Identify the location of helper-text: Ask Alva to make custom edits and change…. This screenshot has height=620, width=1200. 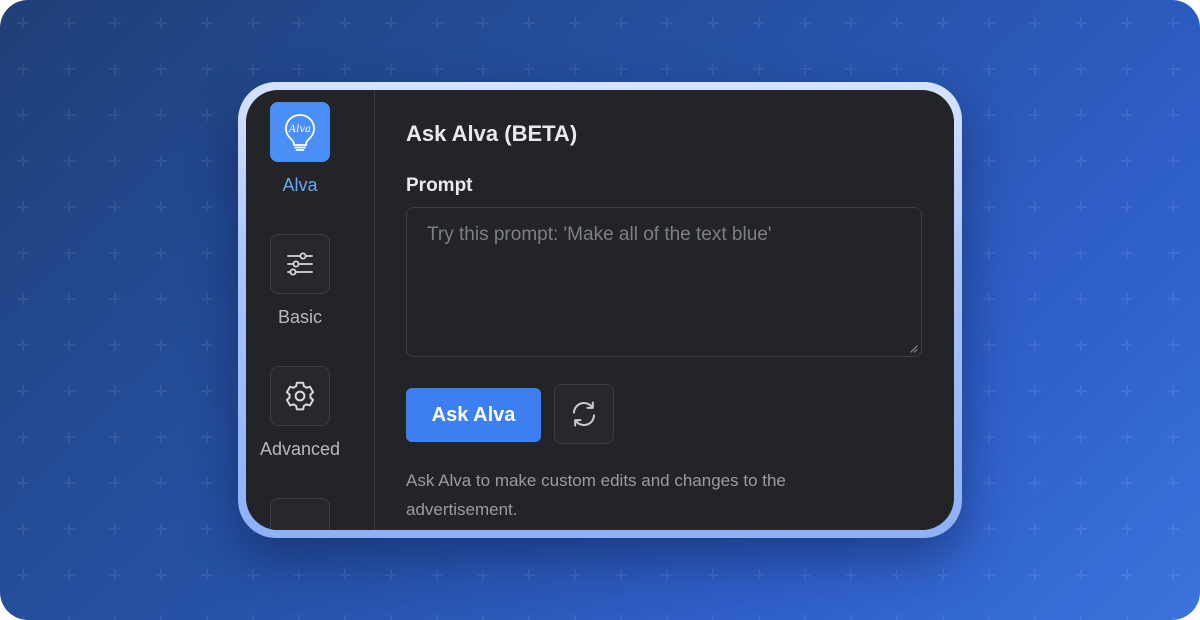
(596, 495).